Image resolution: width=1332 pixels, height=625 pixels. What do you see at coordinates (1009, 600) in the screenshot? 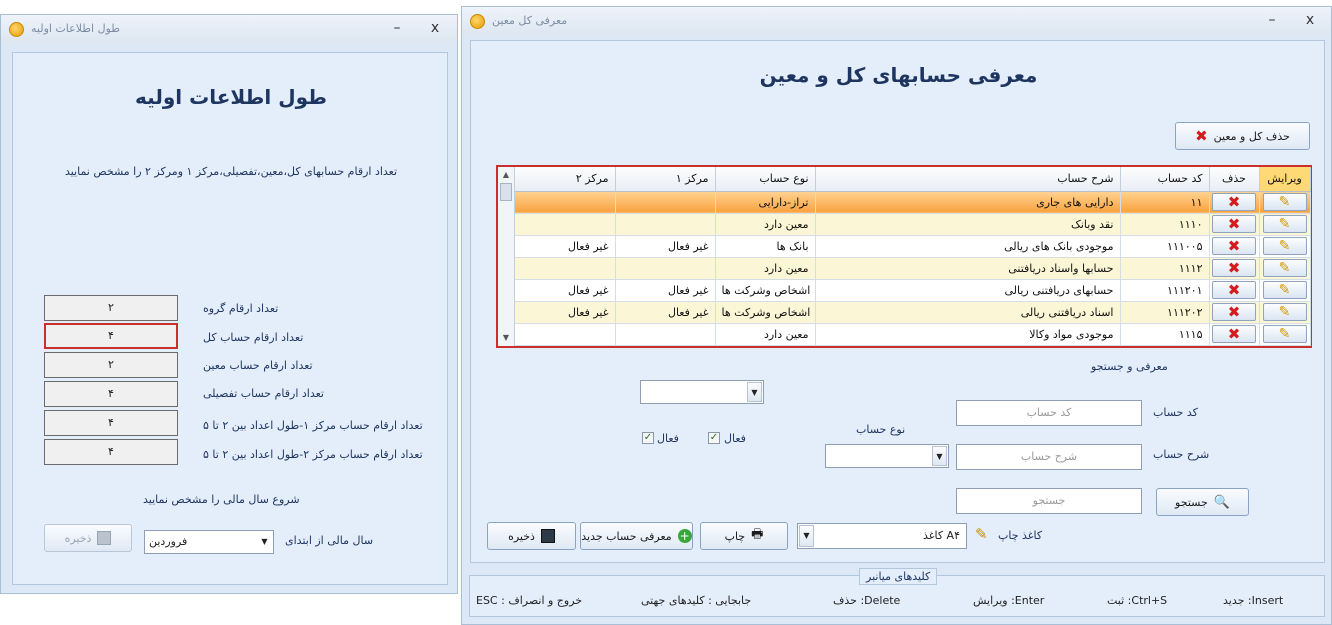
I see `shortcut-edit: ویرایش :Enter` at bounding box center [1009, 600].